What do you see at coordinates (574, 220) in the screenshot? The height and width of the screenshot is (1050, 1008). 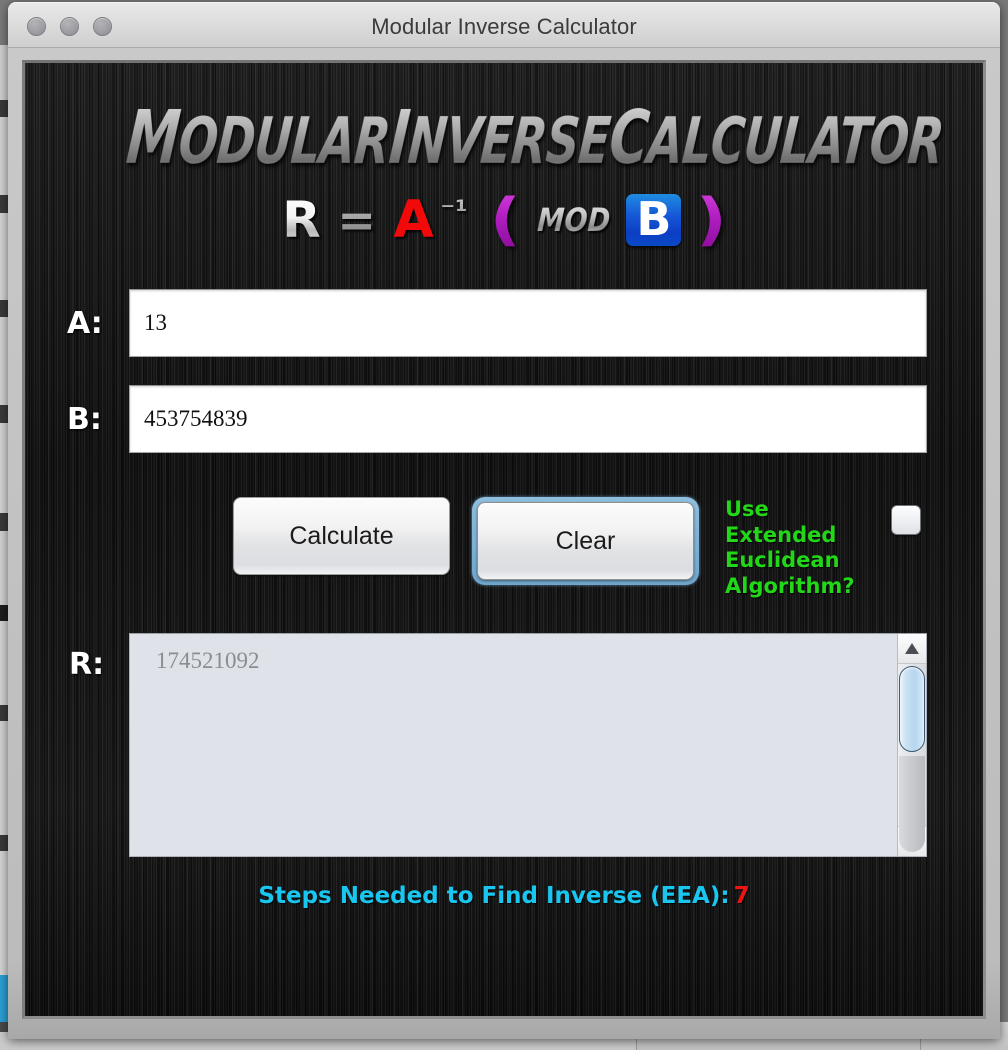 I see `formula-mod-text: MOD` at bounding box center [574, 220].